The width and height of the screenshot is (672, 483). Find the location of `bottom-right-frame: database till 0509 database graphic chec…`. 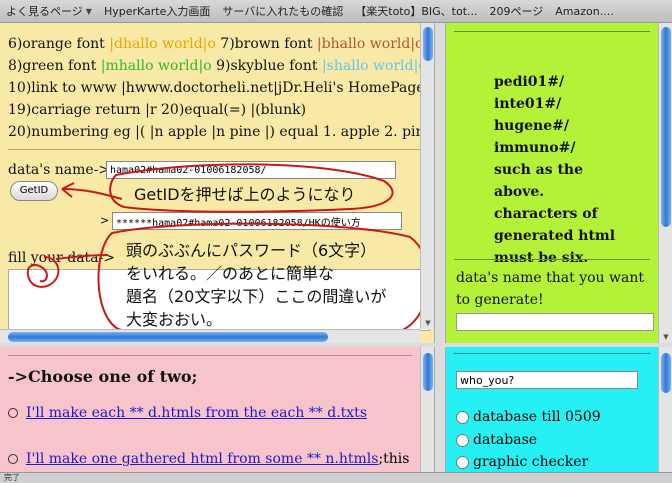

bottom-right-frame: database till 0509 database graphic chec… is located at coordinates (559, 409).